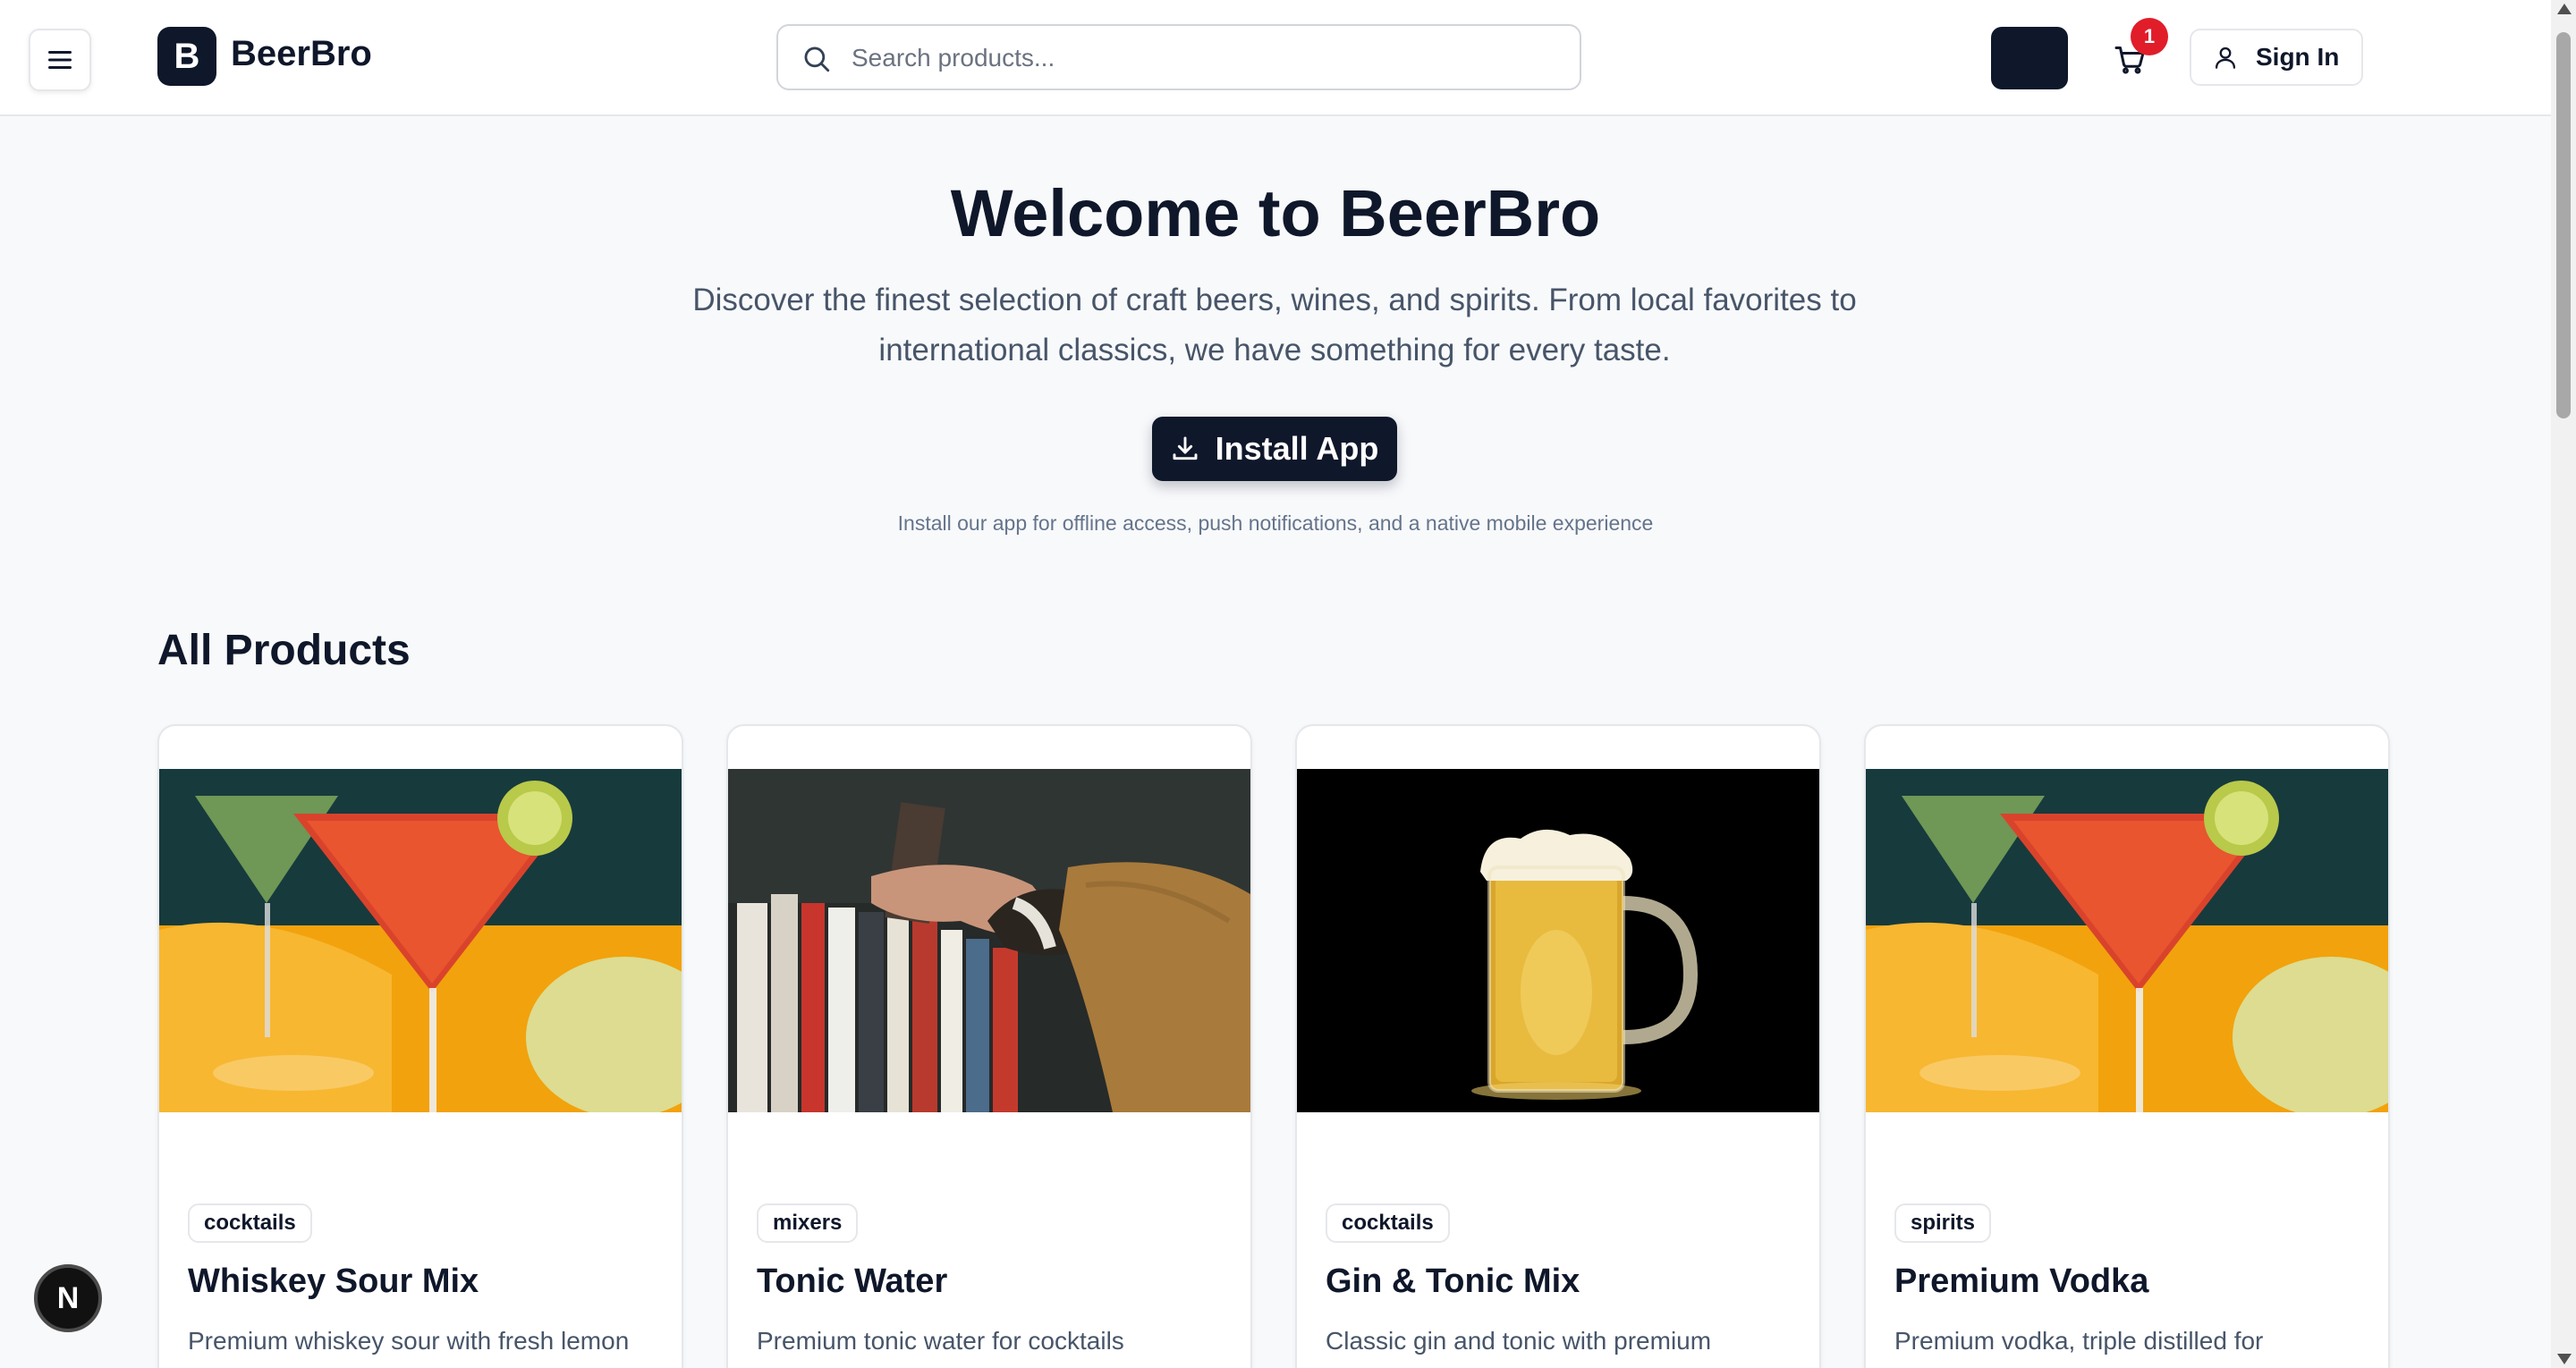 The width and height of the screenshot is (2576, 1368). I want to click on search-input, so click(1205, 58).